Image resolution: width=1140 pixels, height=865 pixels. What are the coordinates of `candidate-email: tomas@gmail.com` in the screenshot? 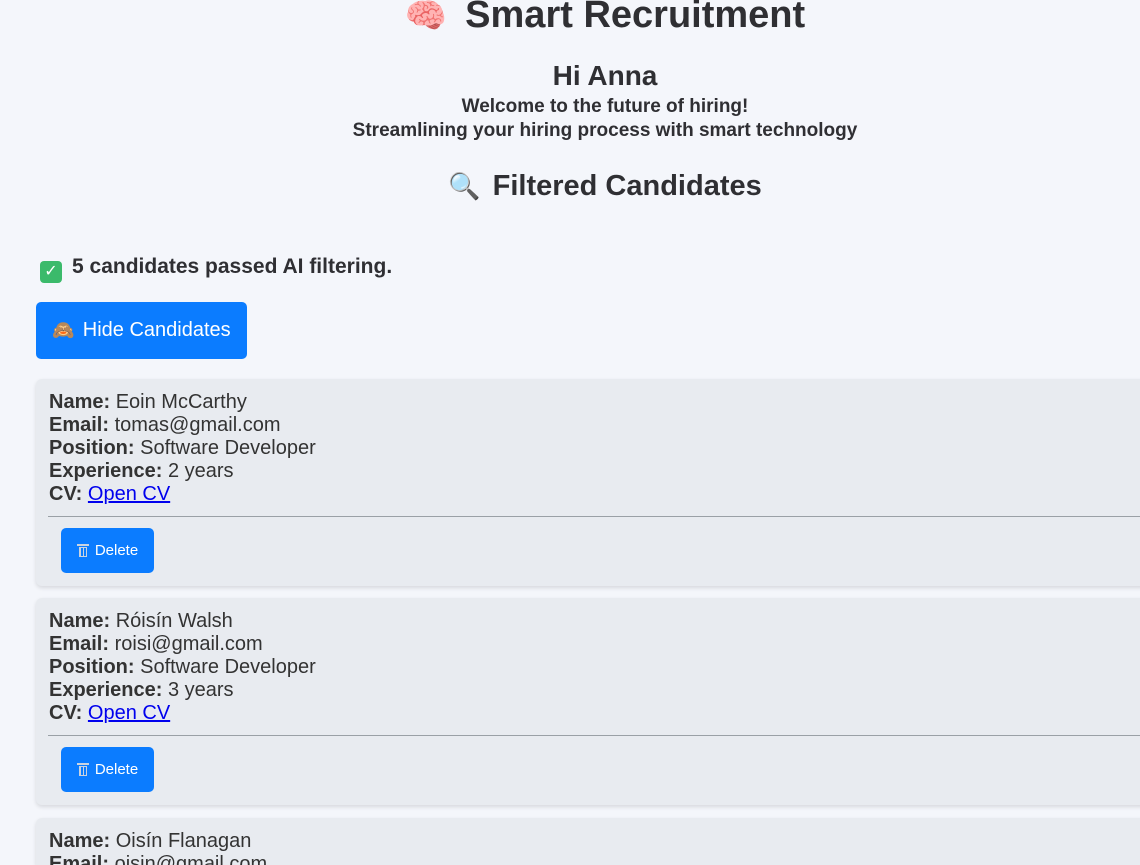 It's located at (197, 425).